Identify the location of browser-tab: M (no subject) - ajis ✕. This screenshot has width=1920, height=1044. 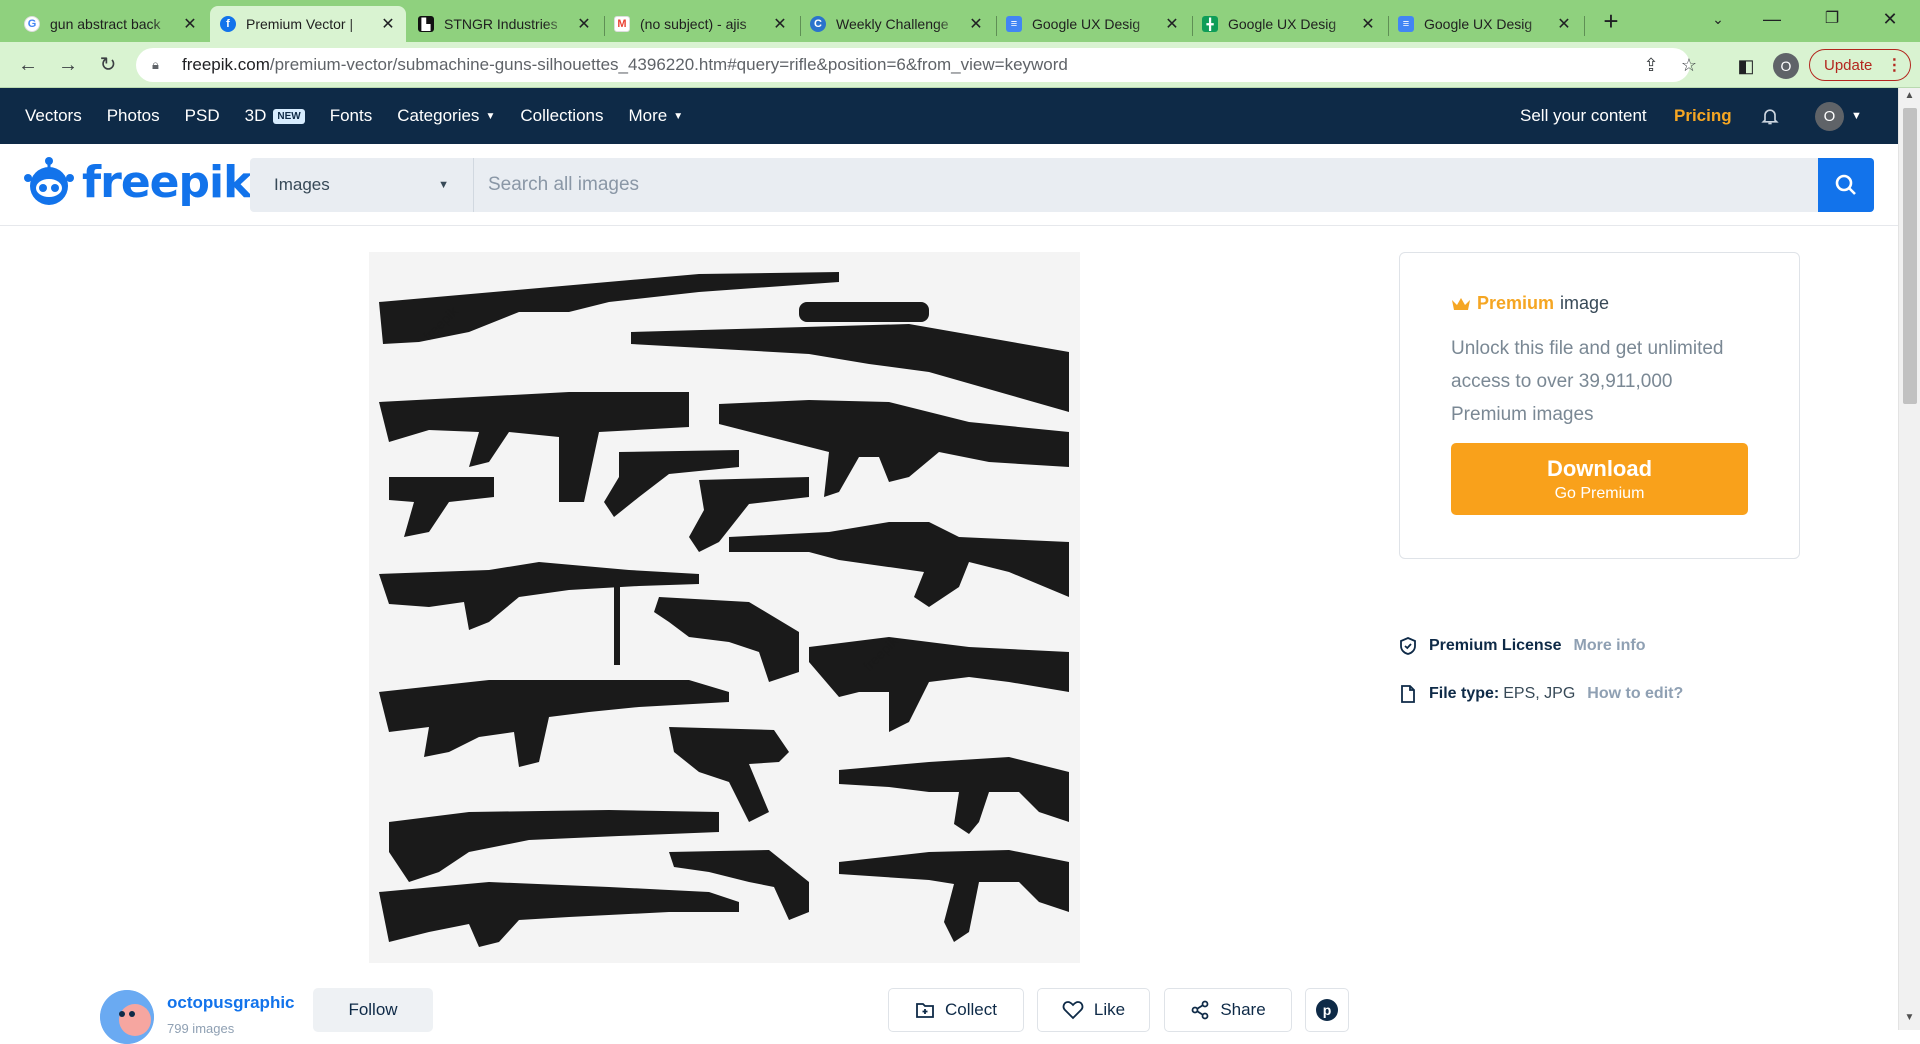
(701, 24).